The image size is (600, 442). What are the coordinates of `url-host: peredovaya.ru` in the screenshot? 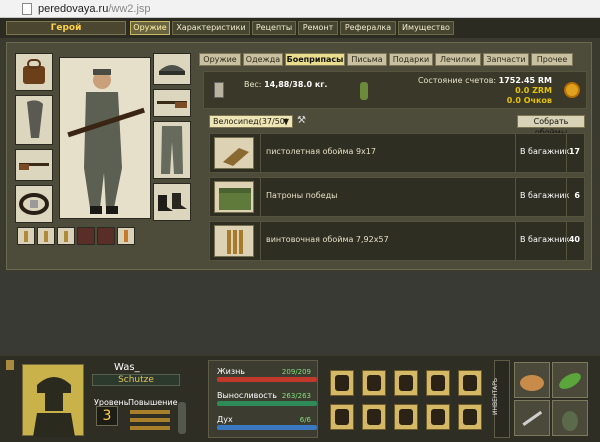 It's located at (73, 8).